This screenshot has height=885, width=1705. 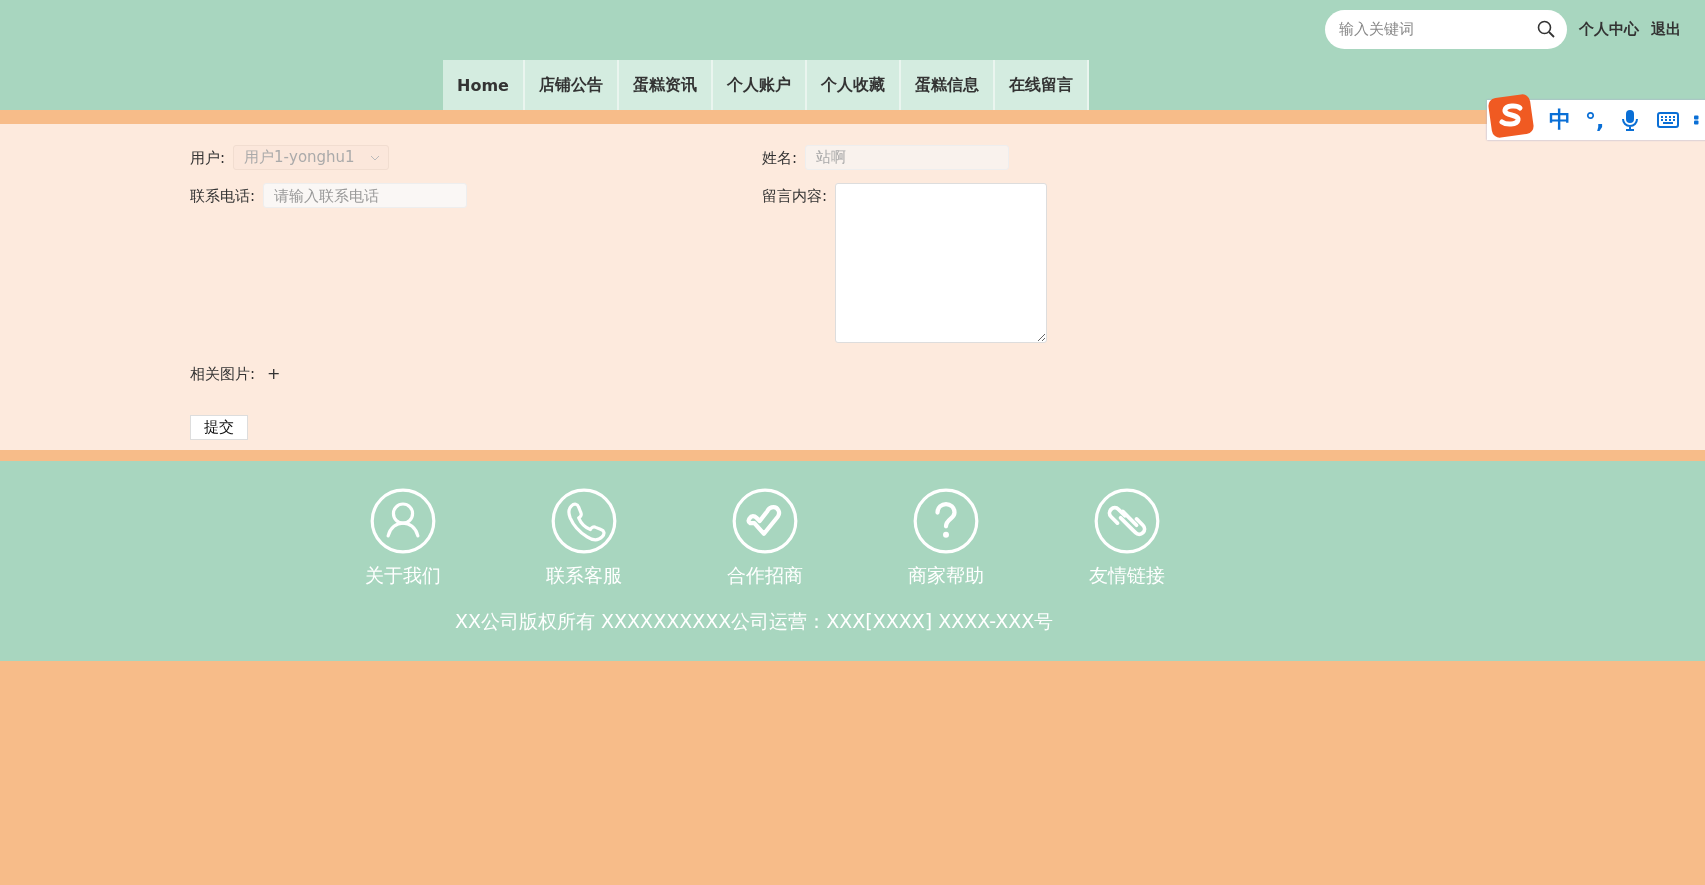 What do you see at coordinates (759, 85) in the screenshot?
I see `nav-tab: 个人账户` at bounding box center [759, 85].